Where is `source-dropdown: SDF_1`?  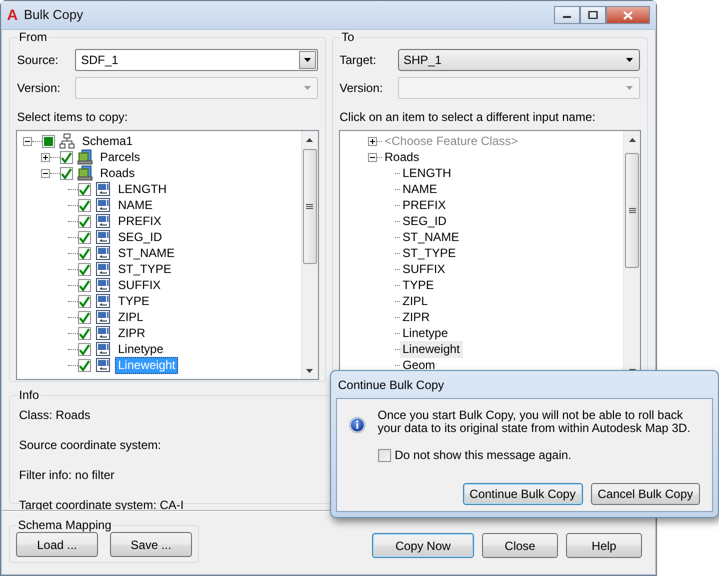
source-dropdown: SDF_1 is located at coordinates (196, 60).